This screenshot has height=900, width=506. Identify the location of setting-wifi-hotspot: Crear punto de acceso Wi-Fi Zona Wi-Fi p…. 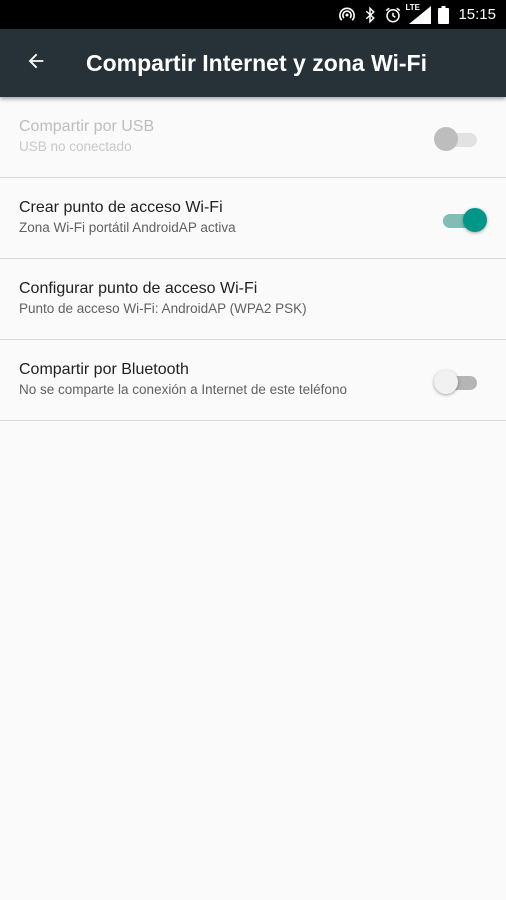
(253, 218).